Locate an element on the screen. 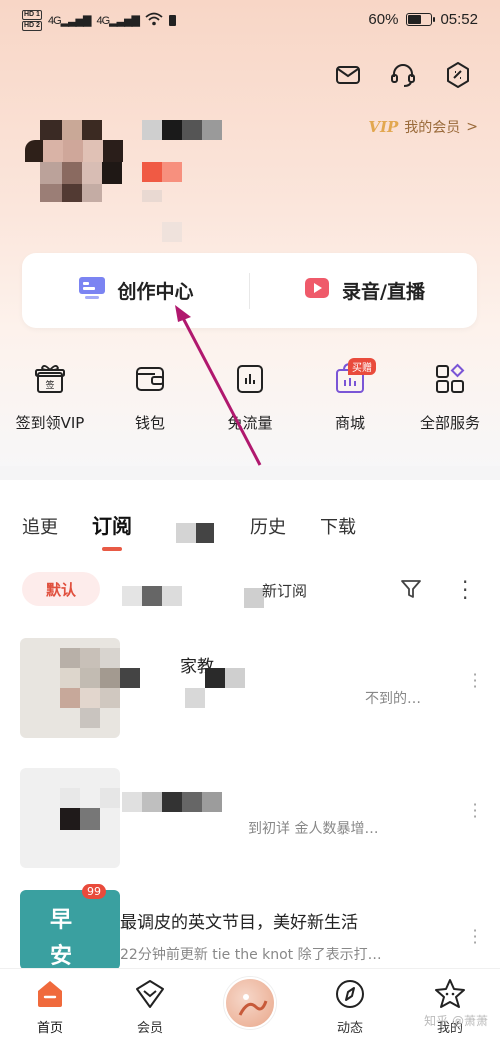  tab-redacted is located at coordinates (191, 529).